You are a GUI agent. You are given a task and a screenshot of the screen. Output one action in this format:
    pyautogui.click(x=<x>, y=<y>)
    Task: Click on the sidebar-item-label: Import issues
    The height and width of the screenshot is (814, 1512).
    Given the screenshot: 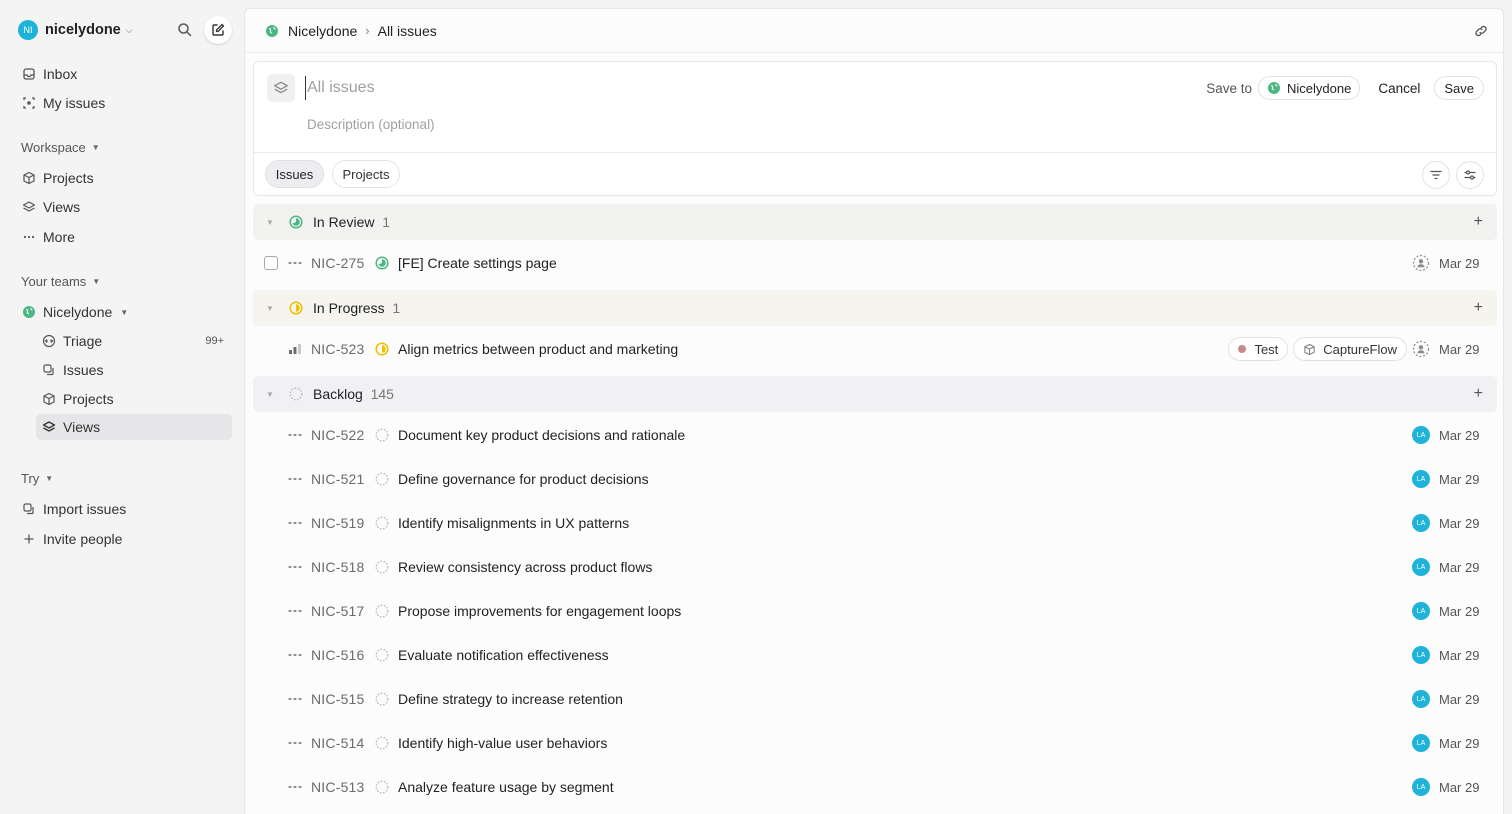 What is the action you would take?
    pyautogui.click(x=85, y=509)
    